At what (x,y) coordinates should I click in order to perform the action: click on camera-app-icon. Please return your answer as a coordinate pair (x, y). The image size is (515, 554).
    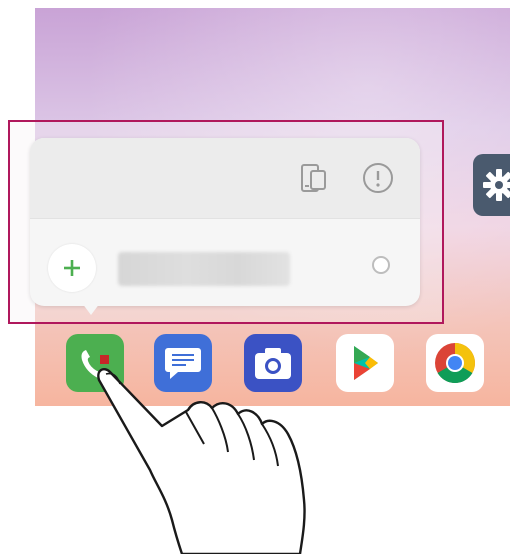
    Looking at the image, I should click on (273, 363).